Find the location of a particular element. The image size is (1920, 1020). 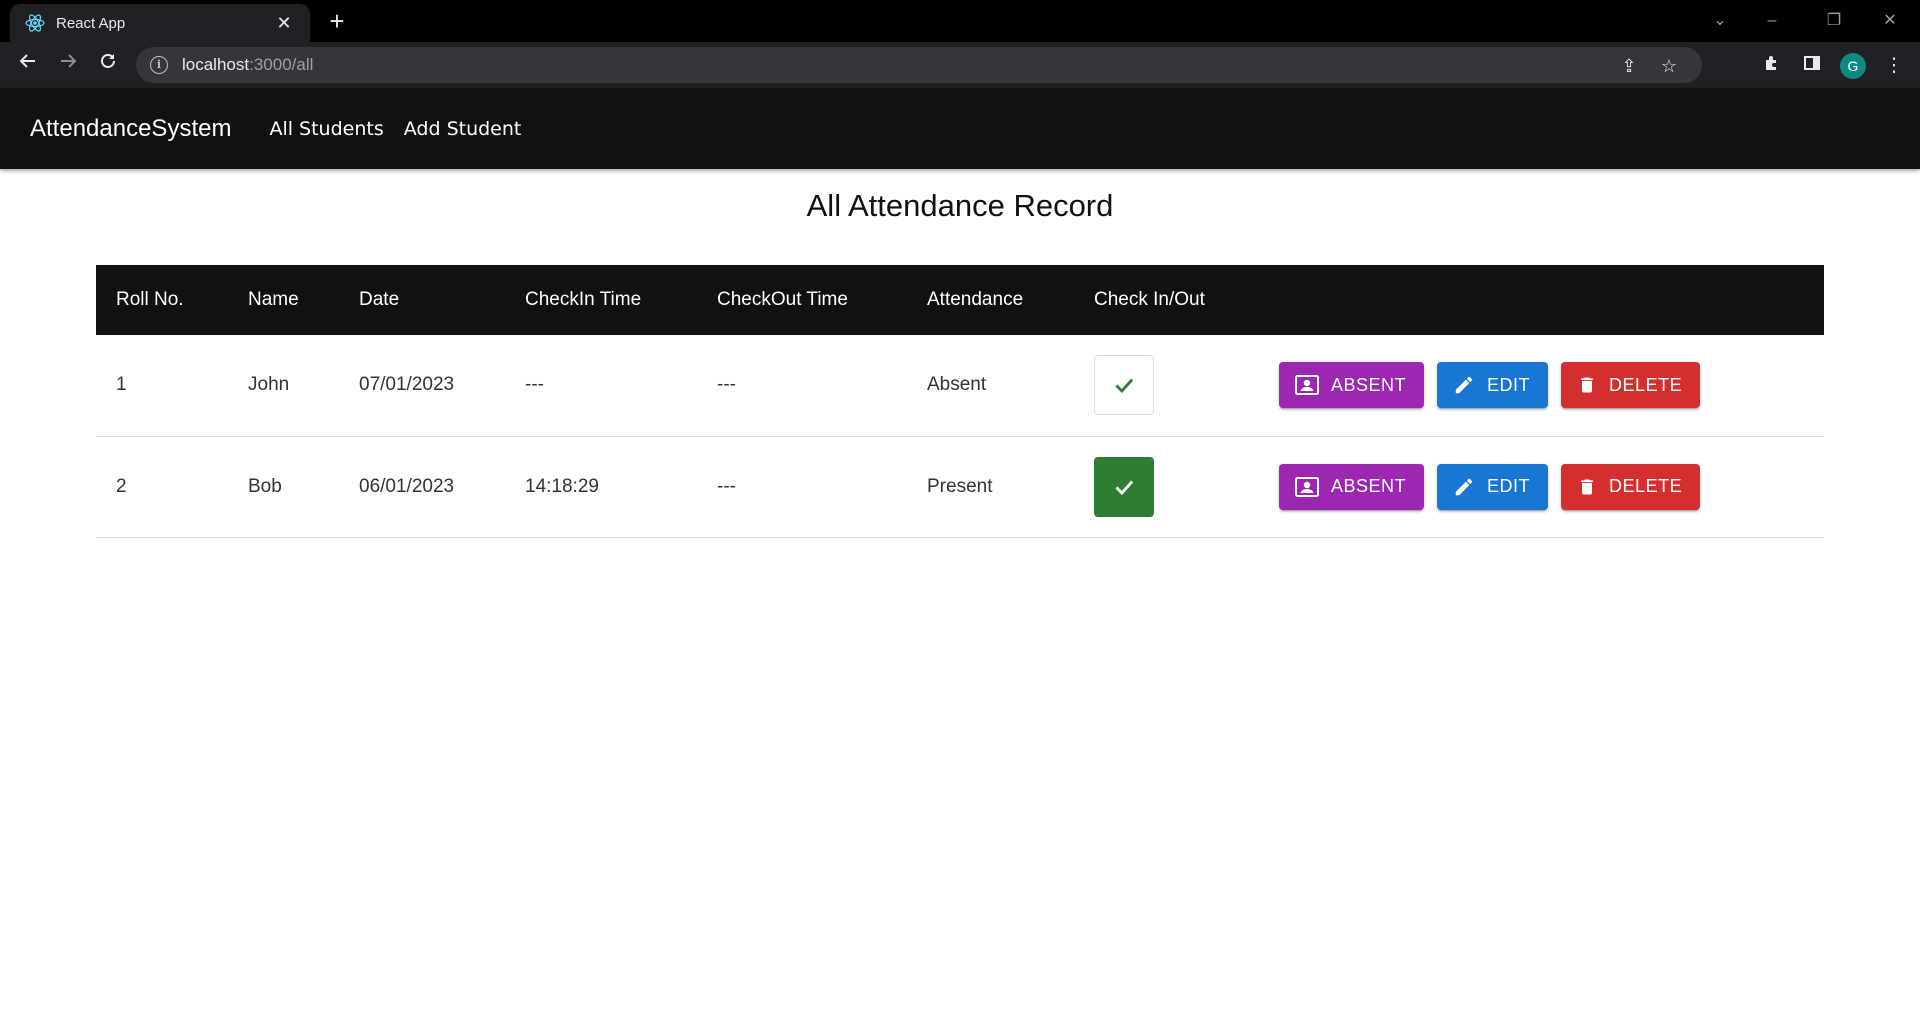

new-tab-icon: + is located at coordinates (337, 21).